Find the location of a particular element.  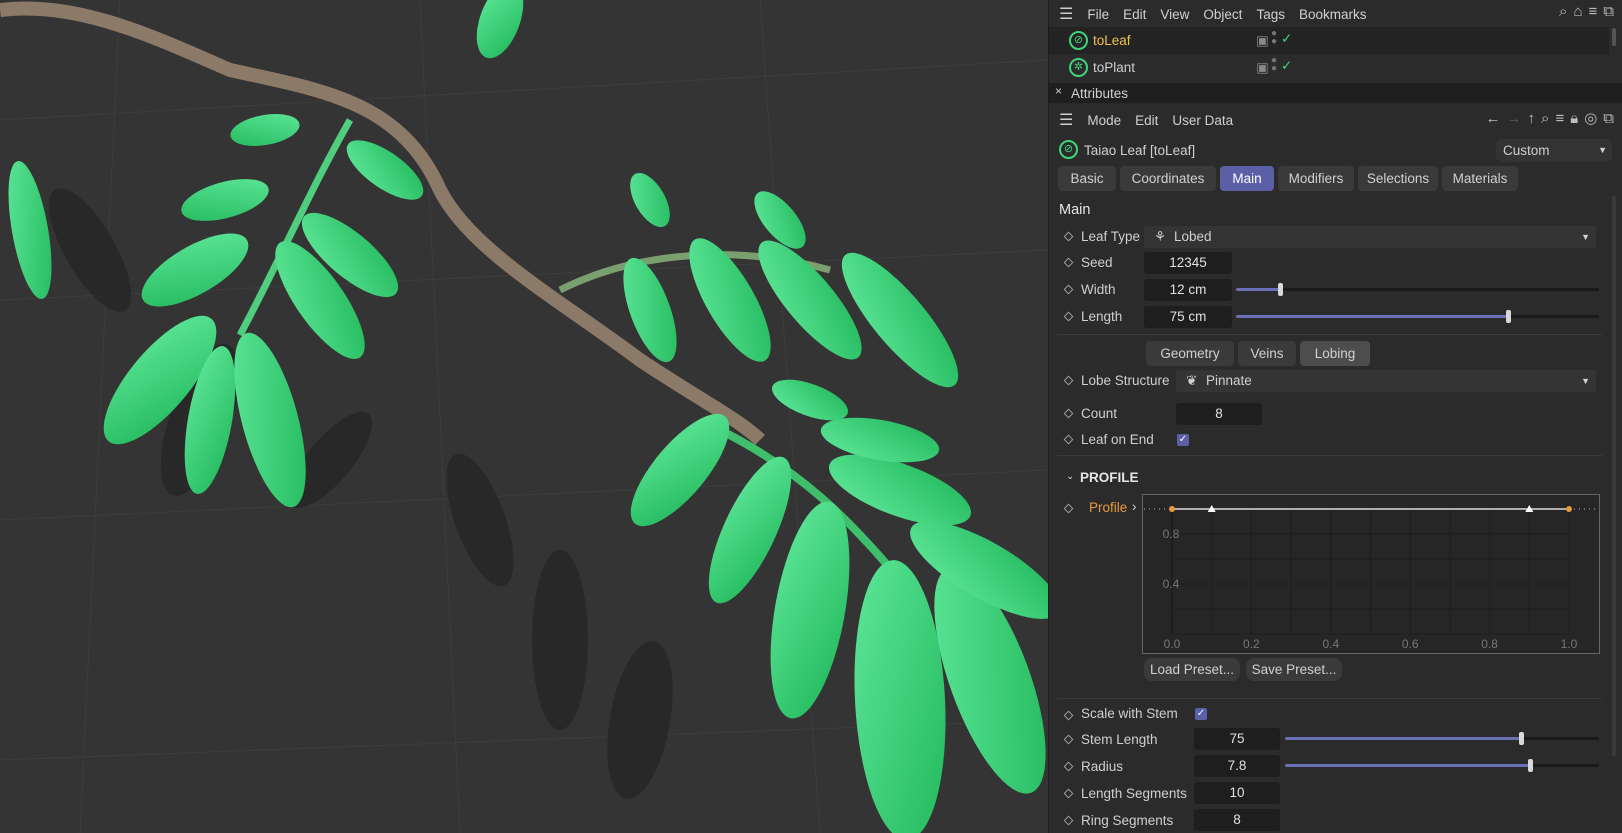

length-input: 75 cm is located at coordinates (1188, 317).